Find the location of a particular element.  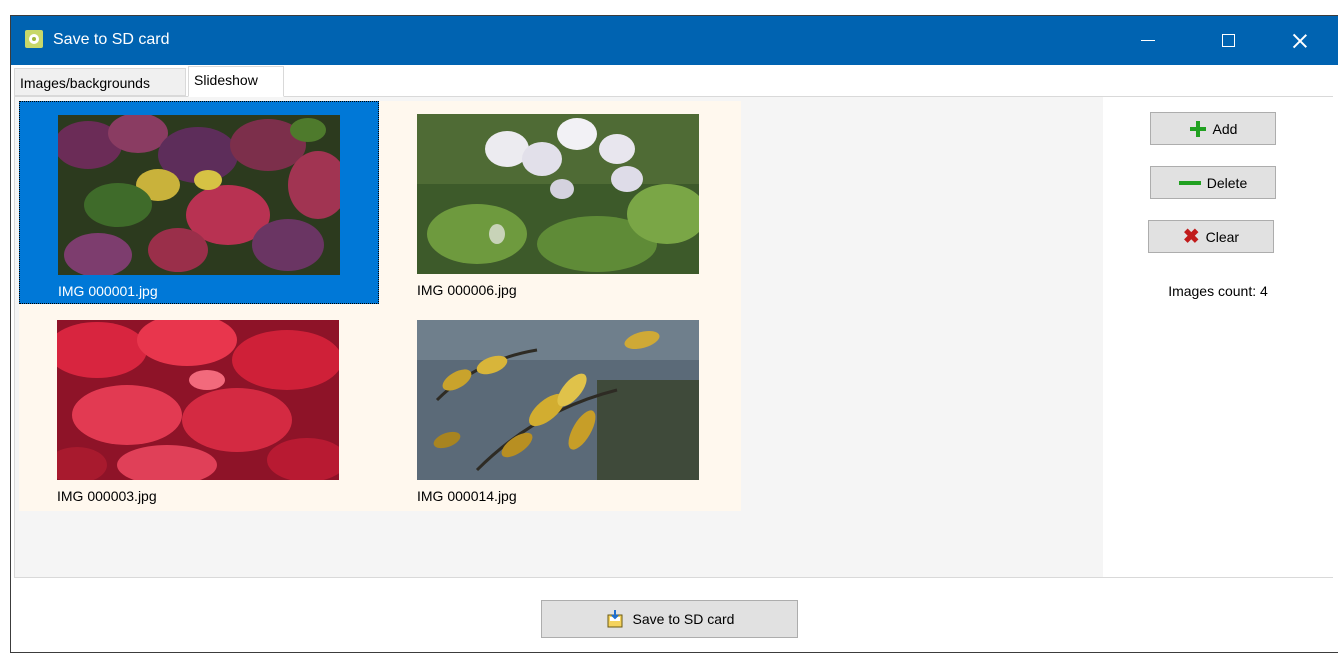

close-icon is located at coordinates (1300, 41).